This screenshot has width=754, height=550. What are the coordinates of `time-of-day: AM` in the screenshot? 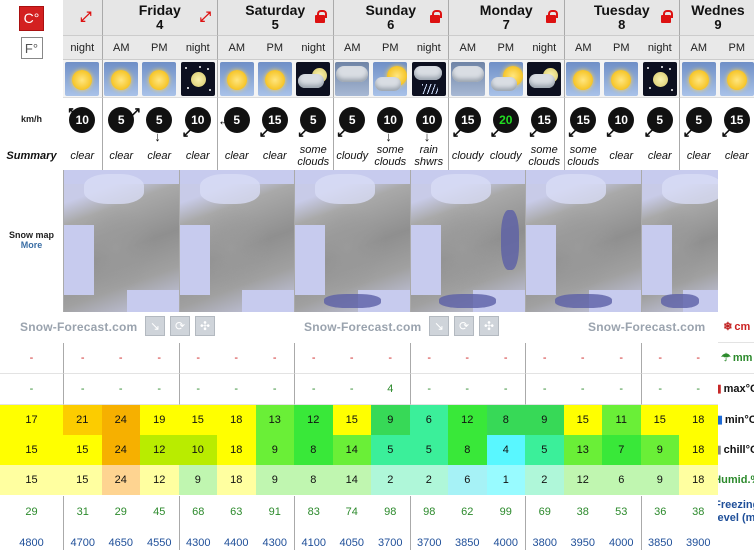 It's located at (120, 48).